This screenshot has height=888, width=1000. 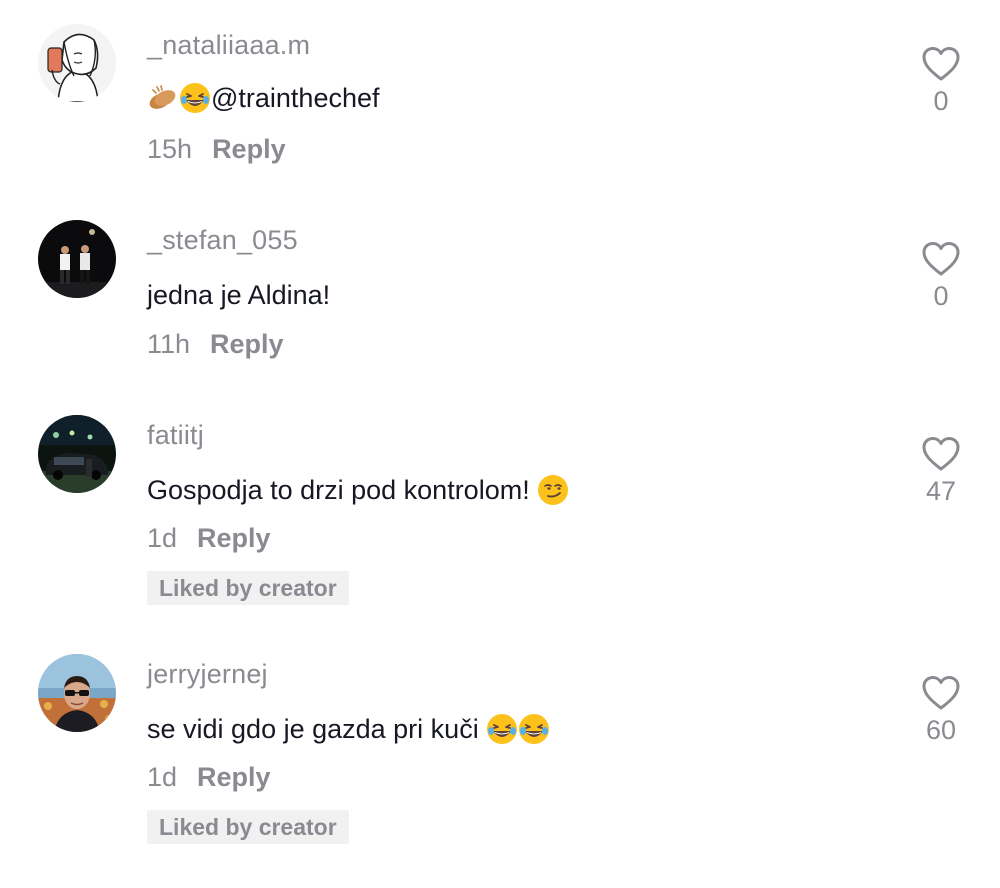 I want to click on comment-text: @trainthechef, so click(x=263, y=98).